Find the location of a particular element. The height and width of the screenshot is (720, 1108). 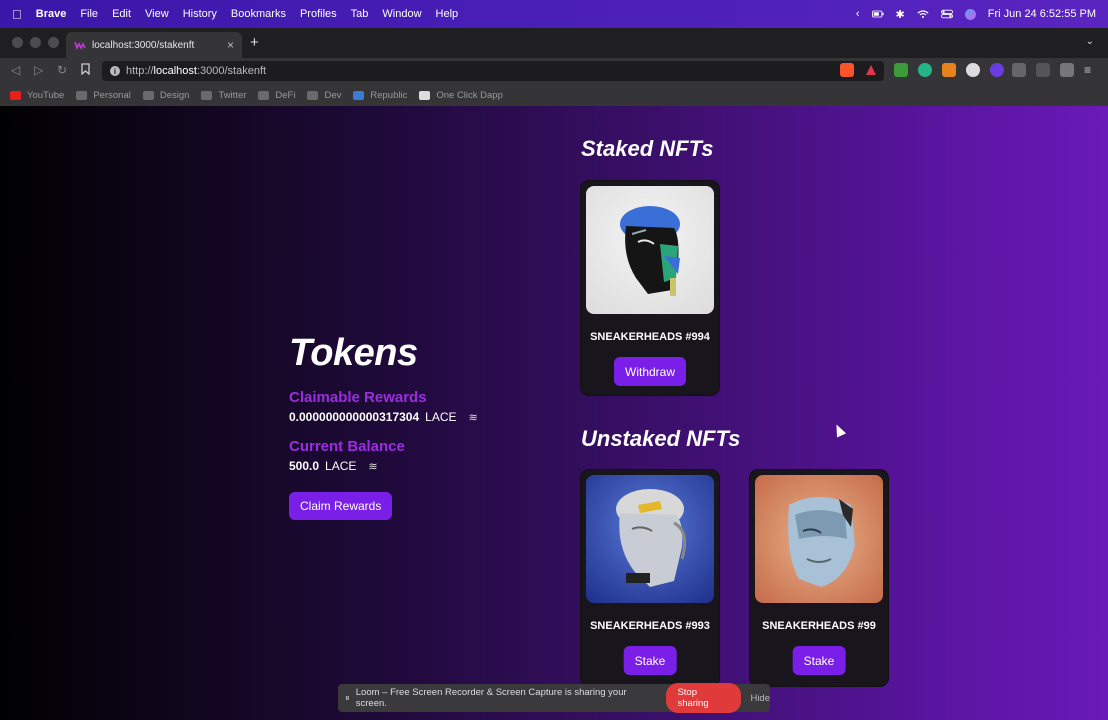

menu-edit: Edit is located at coordinates (121, 14).